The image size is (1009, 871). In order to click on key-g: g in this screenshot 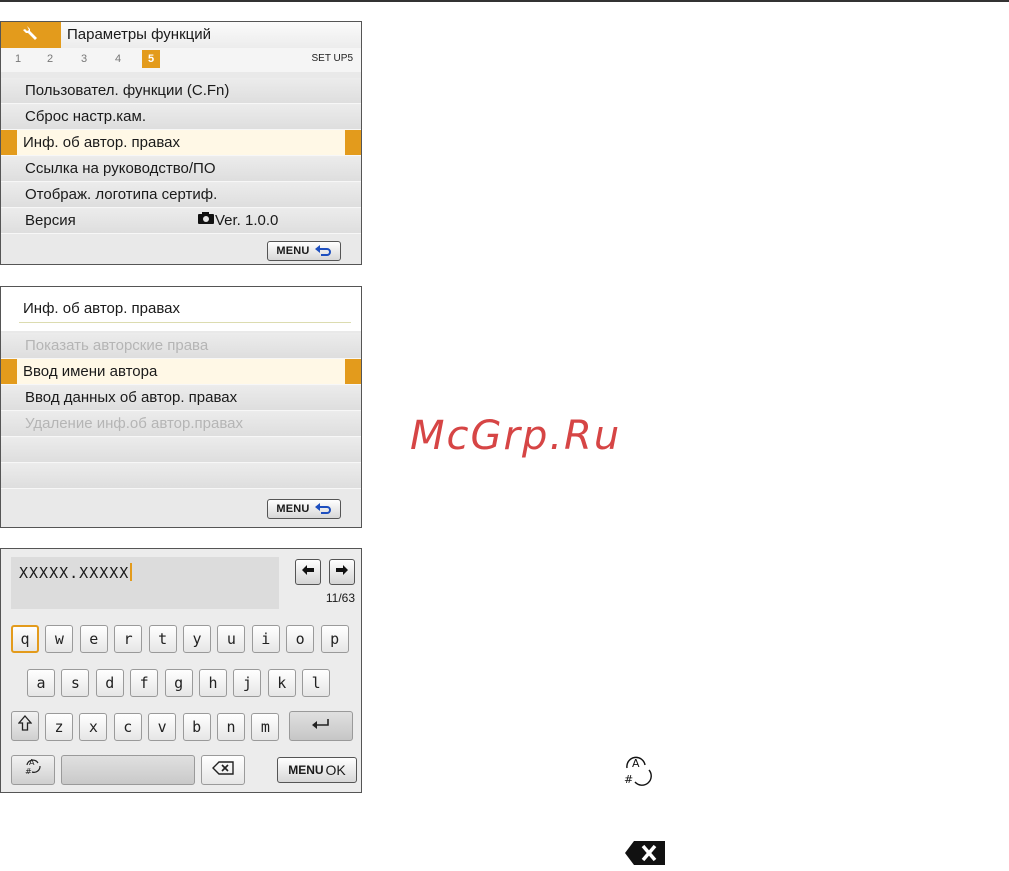, I will do `click(178, 683)`.